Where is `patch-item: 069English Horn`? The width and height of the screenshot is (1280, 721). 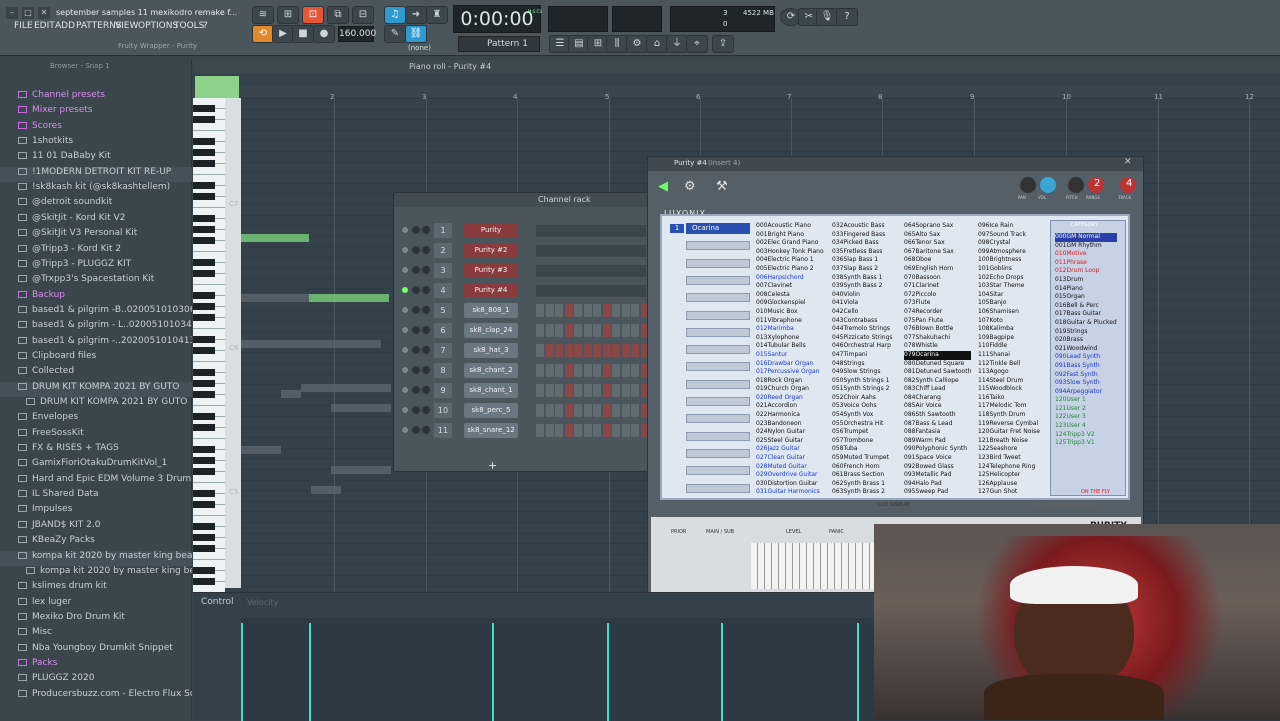
patch-item: 069English Horn is located at coordinates (937, 269).